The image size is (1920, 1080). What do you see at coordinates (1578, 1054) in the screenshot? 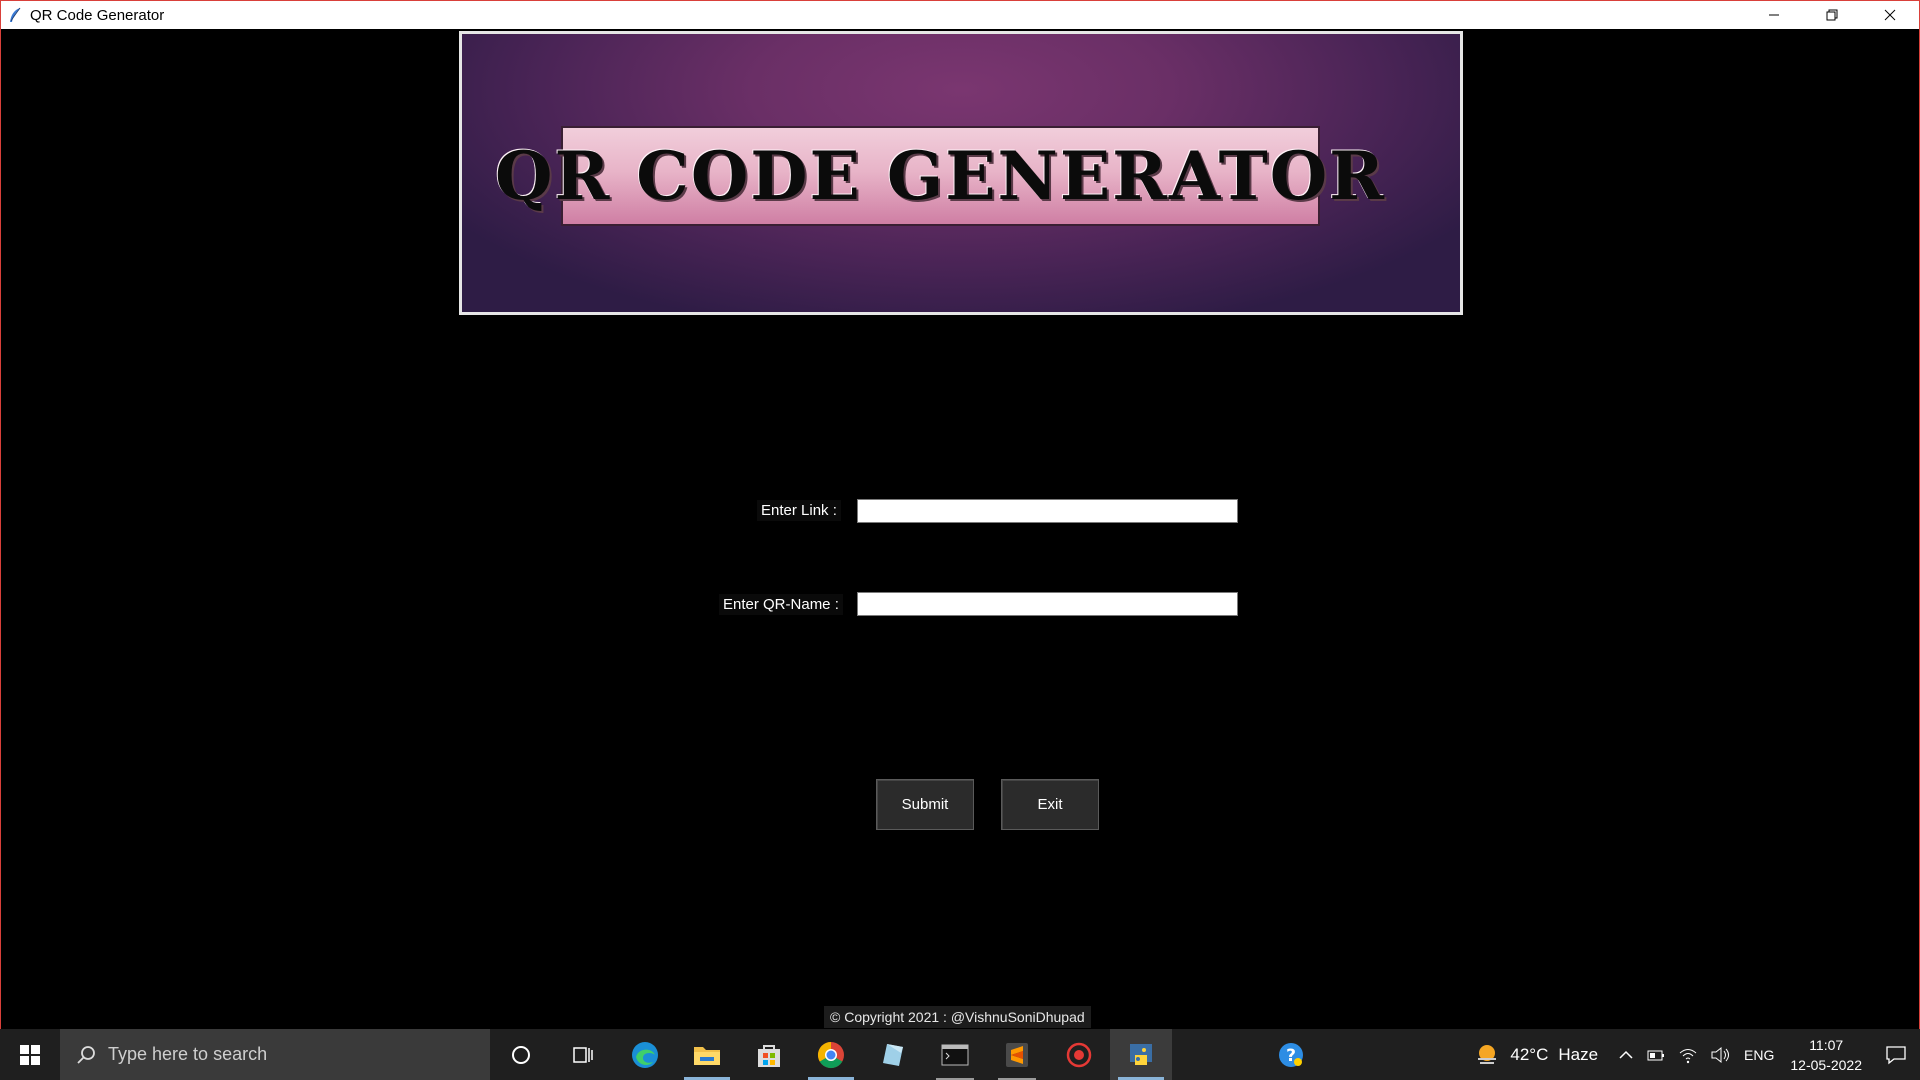
I see `weather-condition: Haze` at bounding box center [1578, 1054].